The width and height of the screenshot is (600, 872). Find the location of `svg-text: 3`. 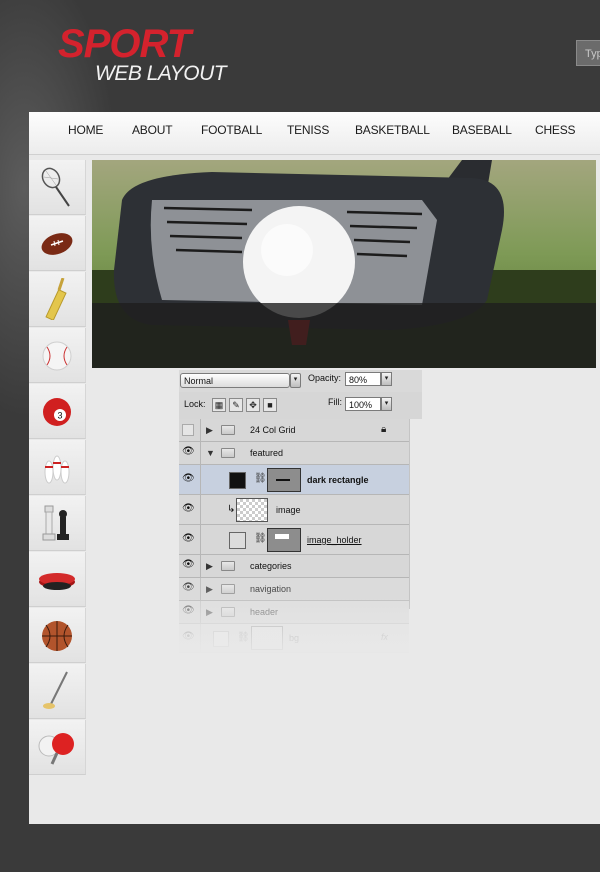

svg-text: 3 is located at coordinates (60, 416).